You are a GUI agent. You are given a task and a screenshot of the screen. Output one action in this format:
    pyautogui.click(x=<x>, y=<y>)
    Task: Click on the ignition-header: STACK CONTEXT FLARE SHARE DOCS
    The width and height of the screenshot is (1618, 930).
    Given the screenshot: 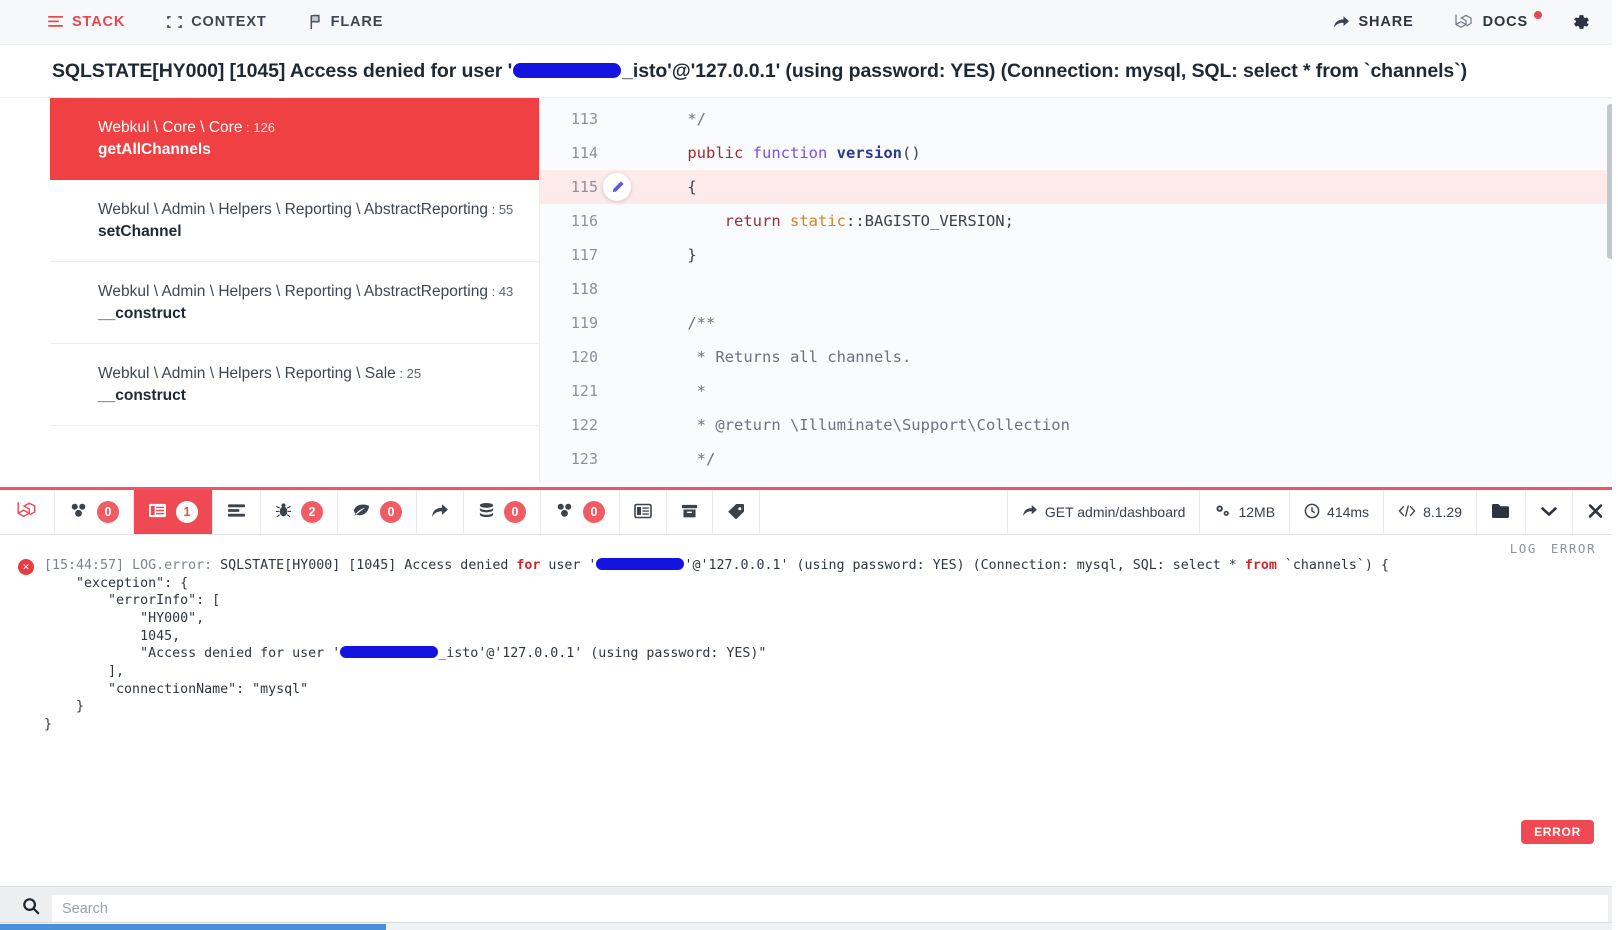 What is the action you would take?
    pyautogui.click(x=809, y=22)
    